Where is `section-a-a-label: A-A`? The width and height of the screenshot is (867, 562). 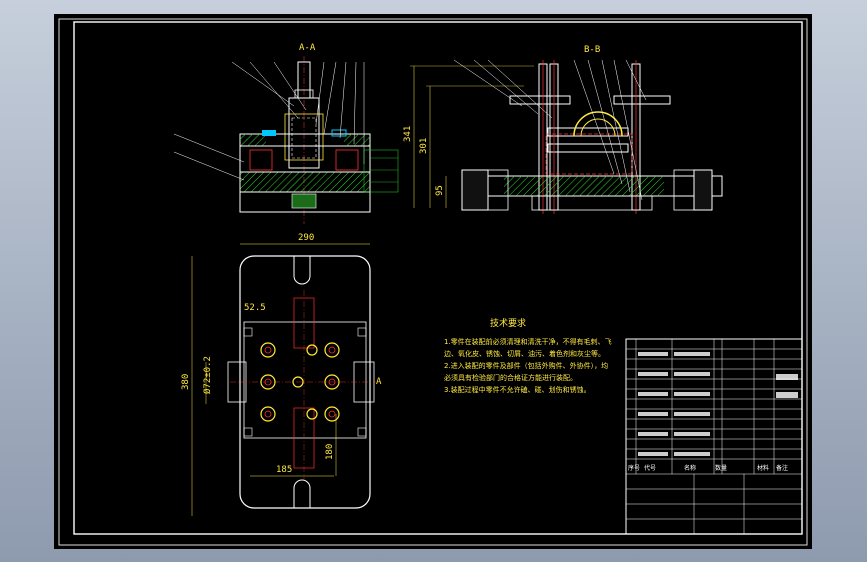 section-a-a-label: A-A is located at coordinates (307, 48).